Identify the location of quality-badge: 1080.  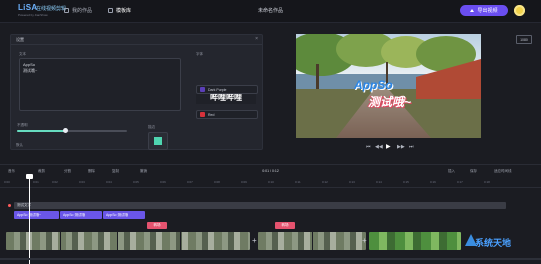
(524, 39).